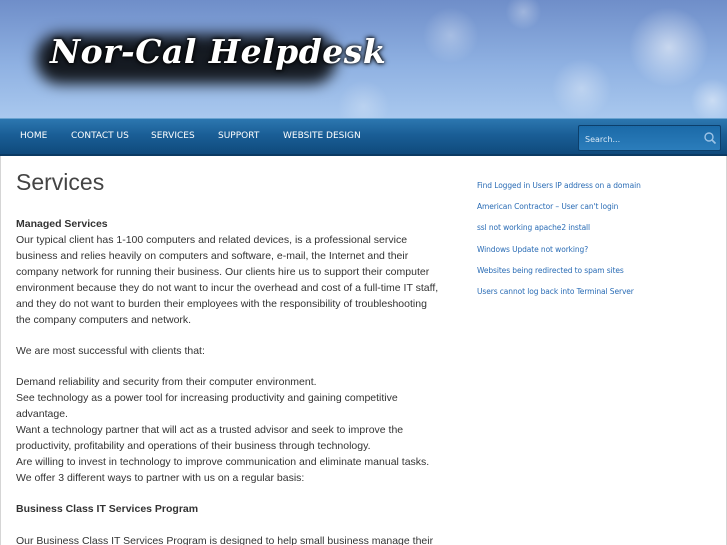 The width and height of the screenshot is (727, 545). Describe the element at coordinates (597, 275) in the screenshot. I see `sidebar-link: Websites being redirected to spam sites` at that location.